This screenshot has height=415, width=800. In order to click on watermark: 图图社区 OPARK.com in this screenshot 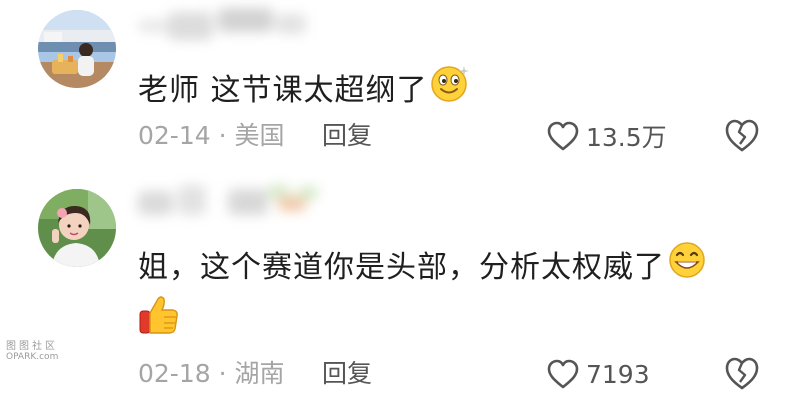, I will do `click(32, 352)`.